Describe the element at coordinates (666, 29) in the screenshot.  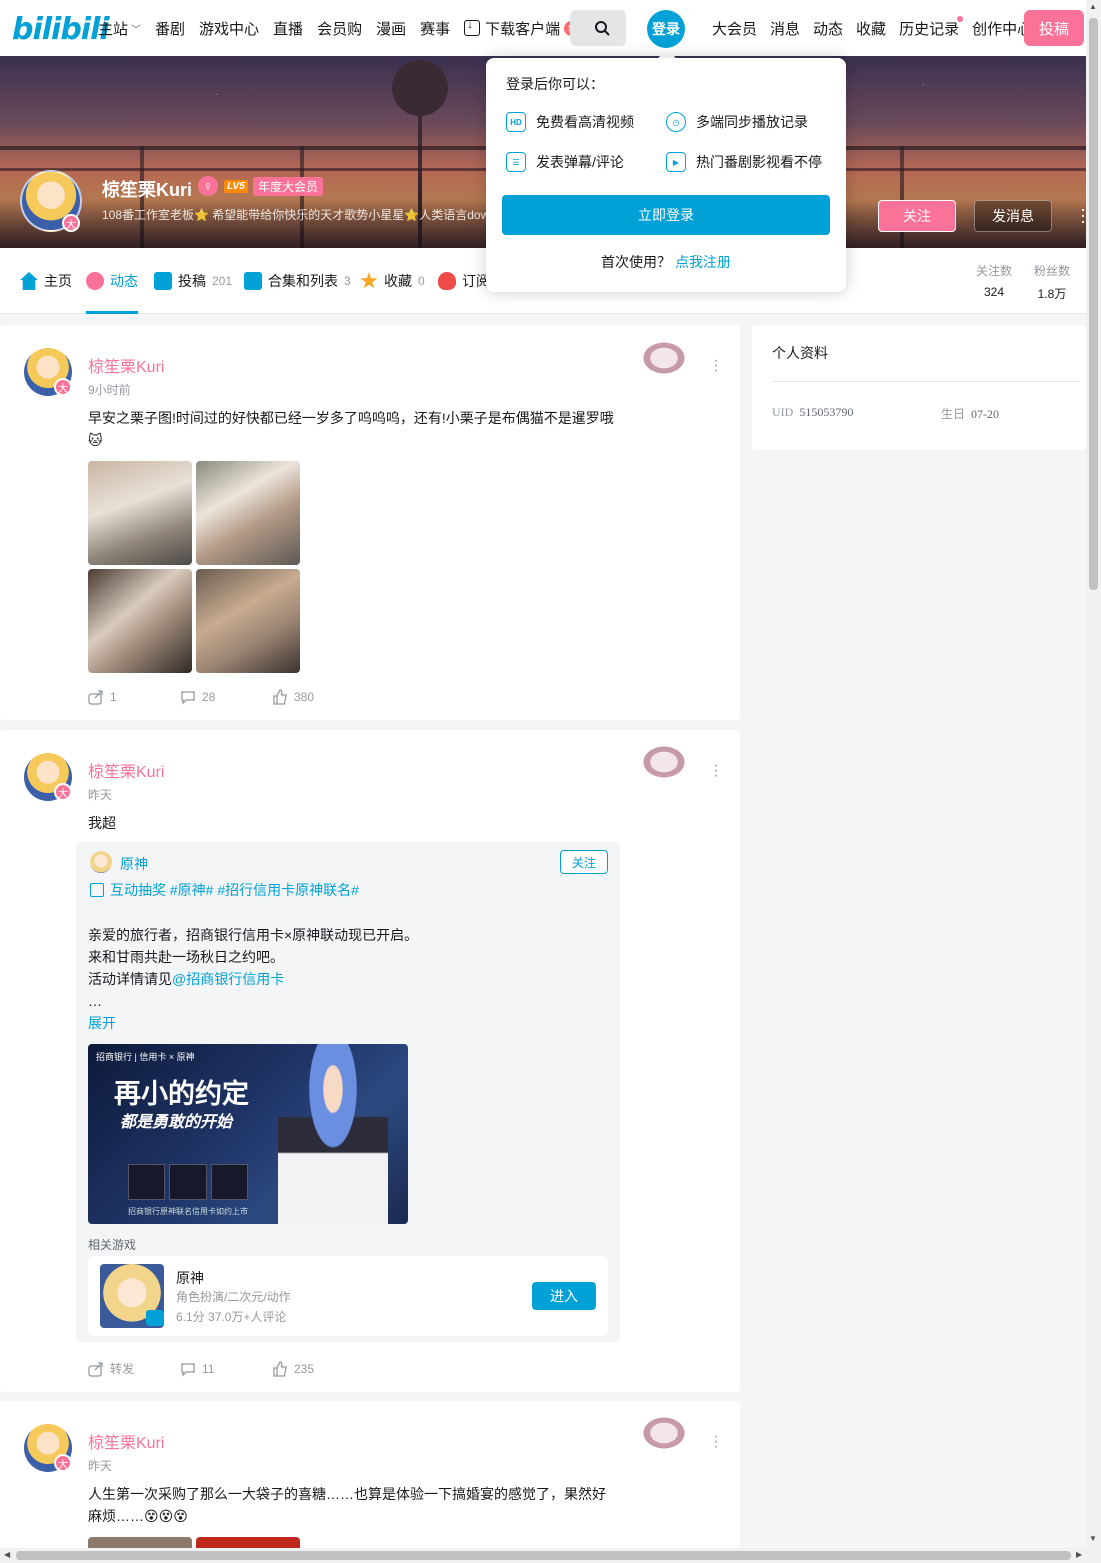
I see `login-avatar-button: 登录` at that location.